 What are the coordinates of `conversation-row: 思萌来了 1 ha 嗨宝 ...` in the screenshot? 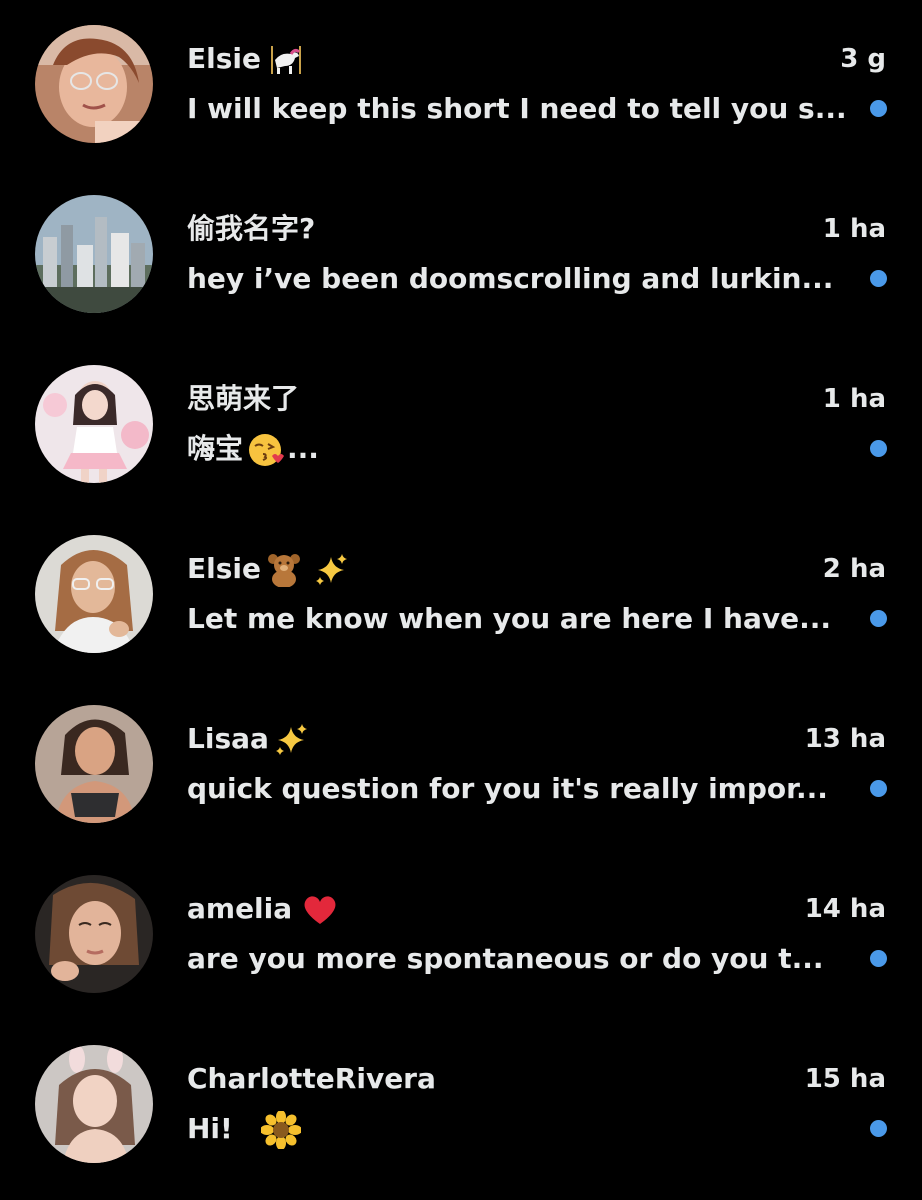 It's located at (461, 425).